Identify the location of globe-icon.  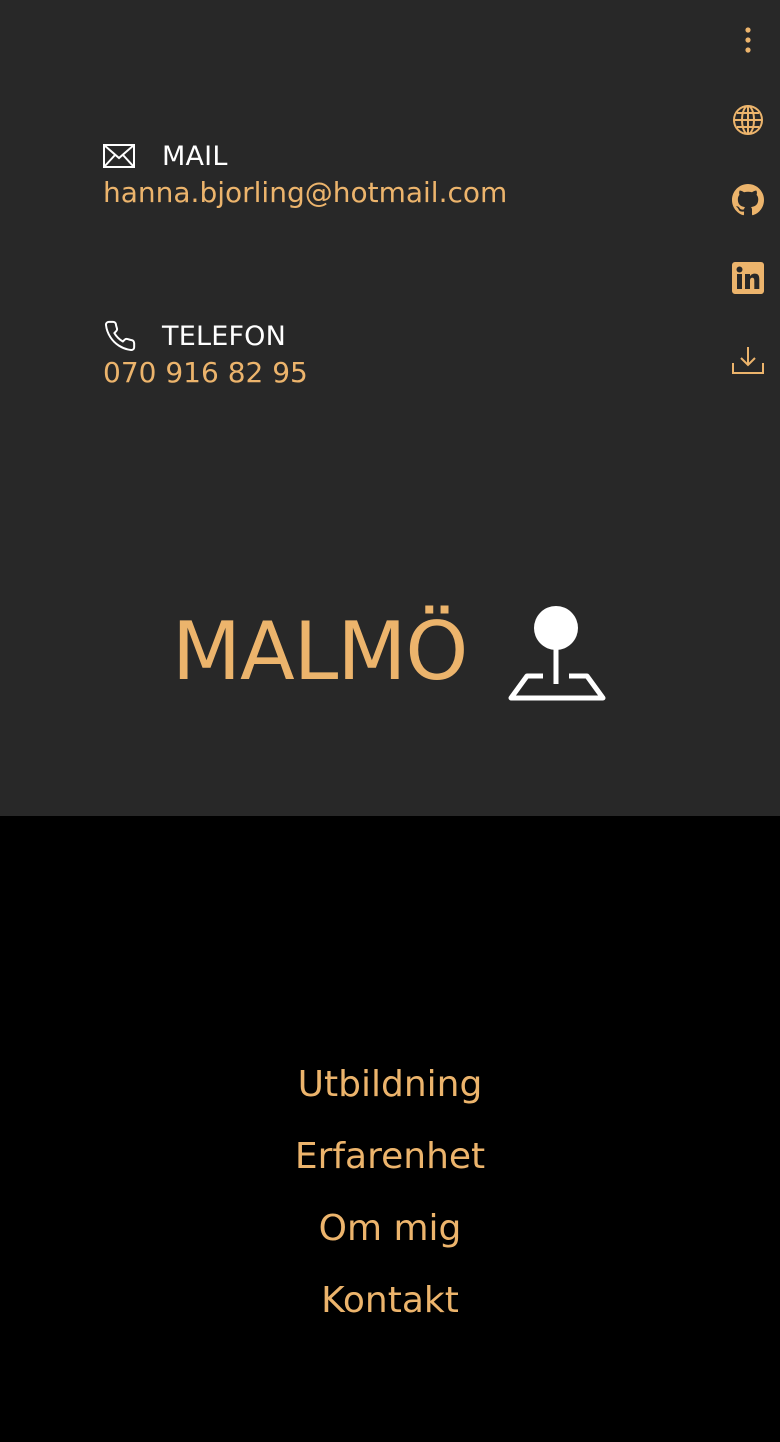
(748, 120).